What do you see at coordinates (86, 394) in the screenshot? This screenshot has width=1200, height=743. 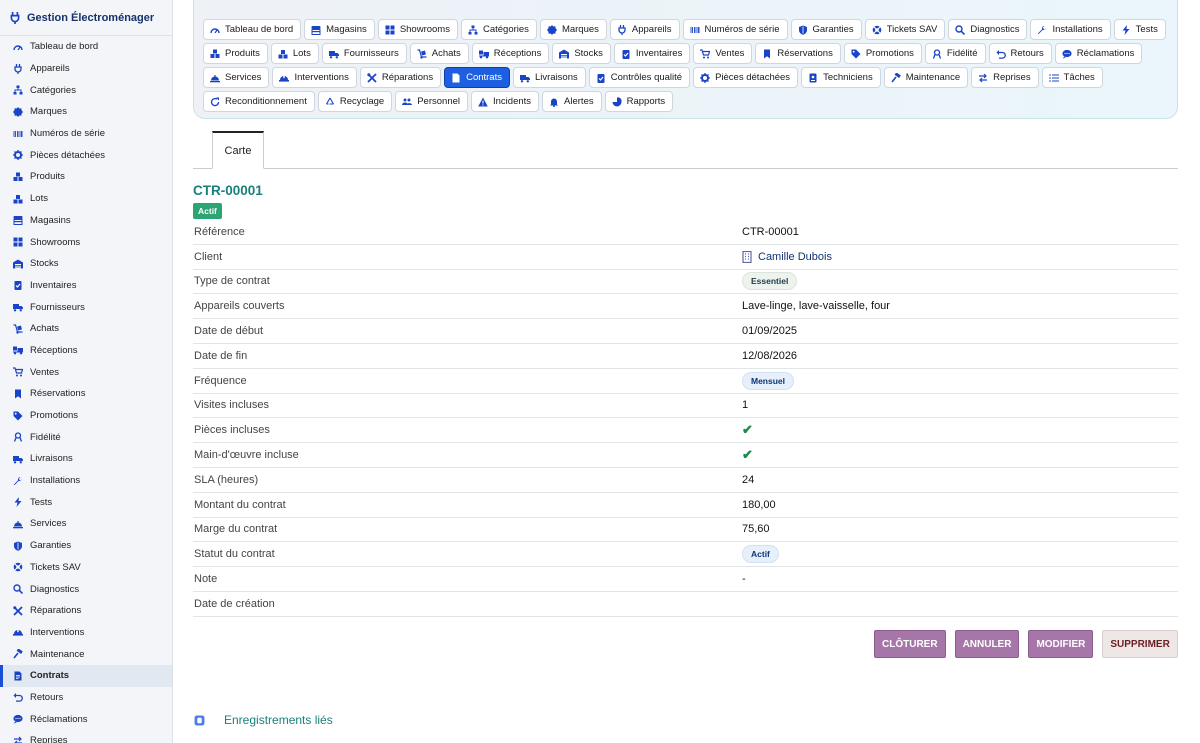 I see `sidebar-item-reservations: Réservations` at bounding box center [86, 394].